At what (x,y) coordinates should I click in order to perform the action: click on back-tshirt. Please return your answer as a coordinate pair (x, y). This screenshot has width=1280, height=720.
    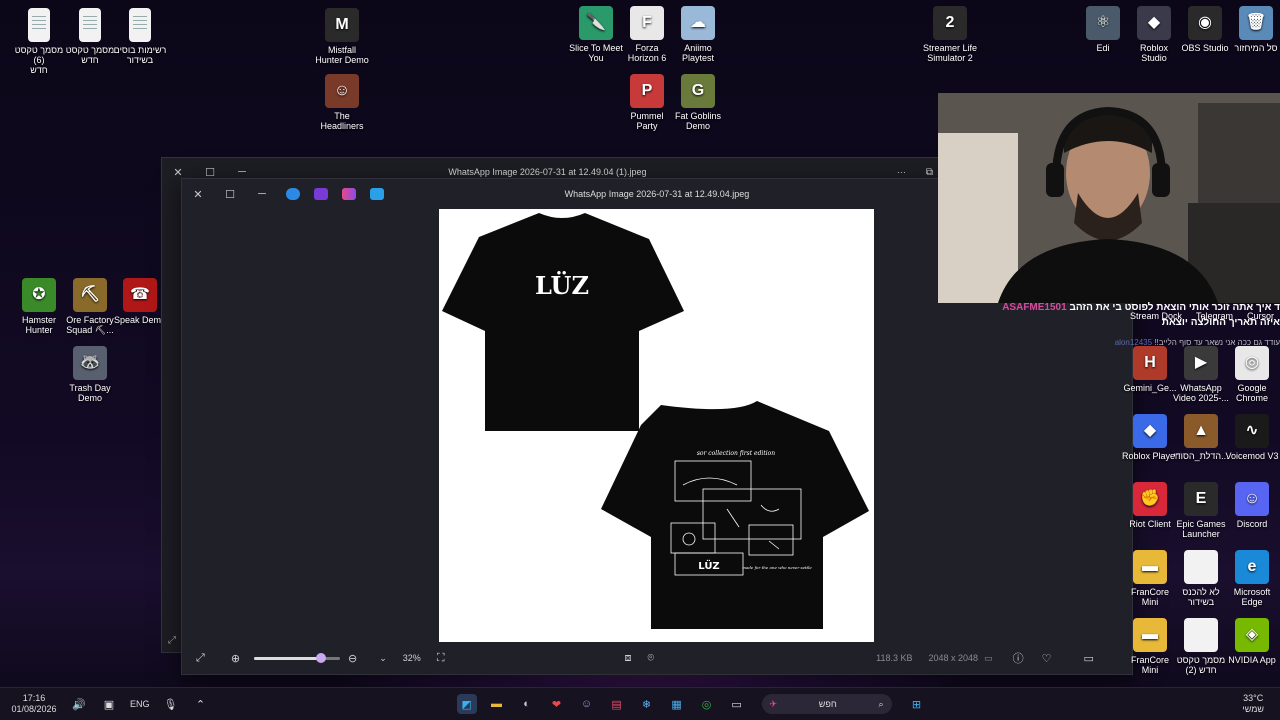
    Looking at the image, I should click on (735, 515).